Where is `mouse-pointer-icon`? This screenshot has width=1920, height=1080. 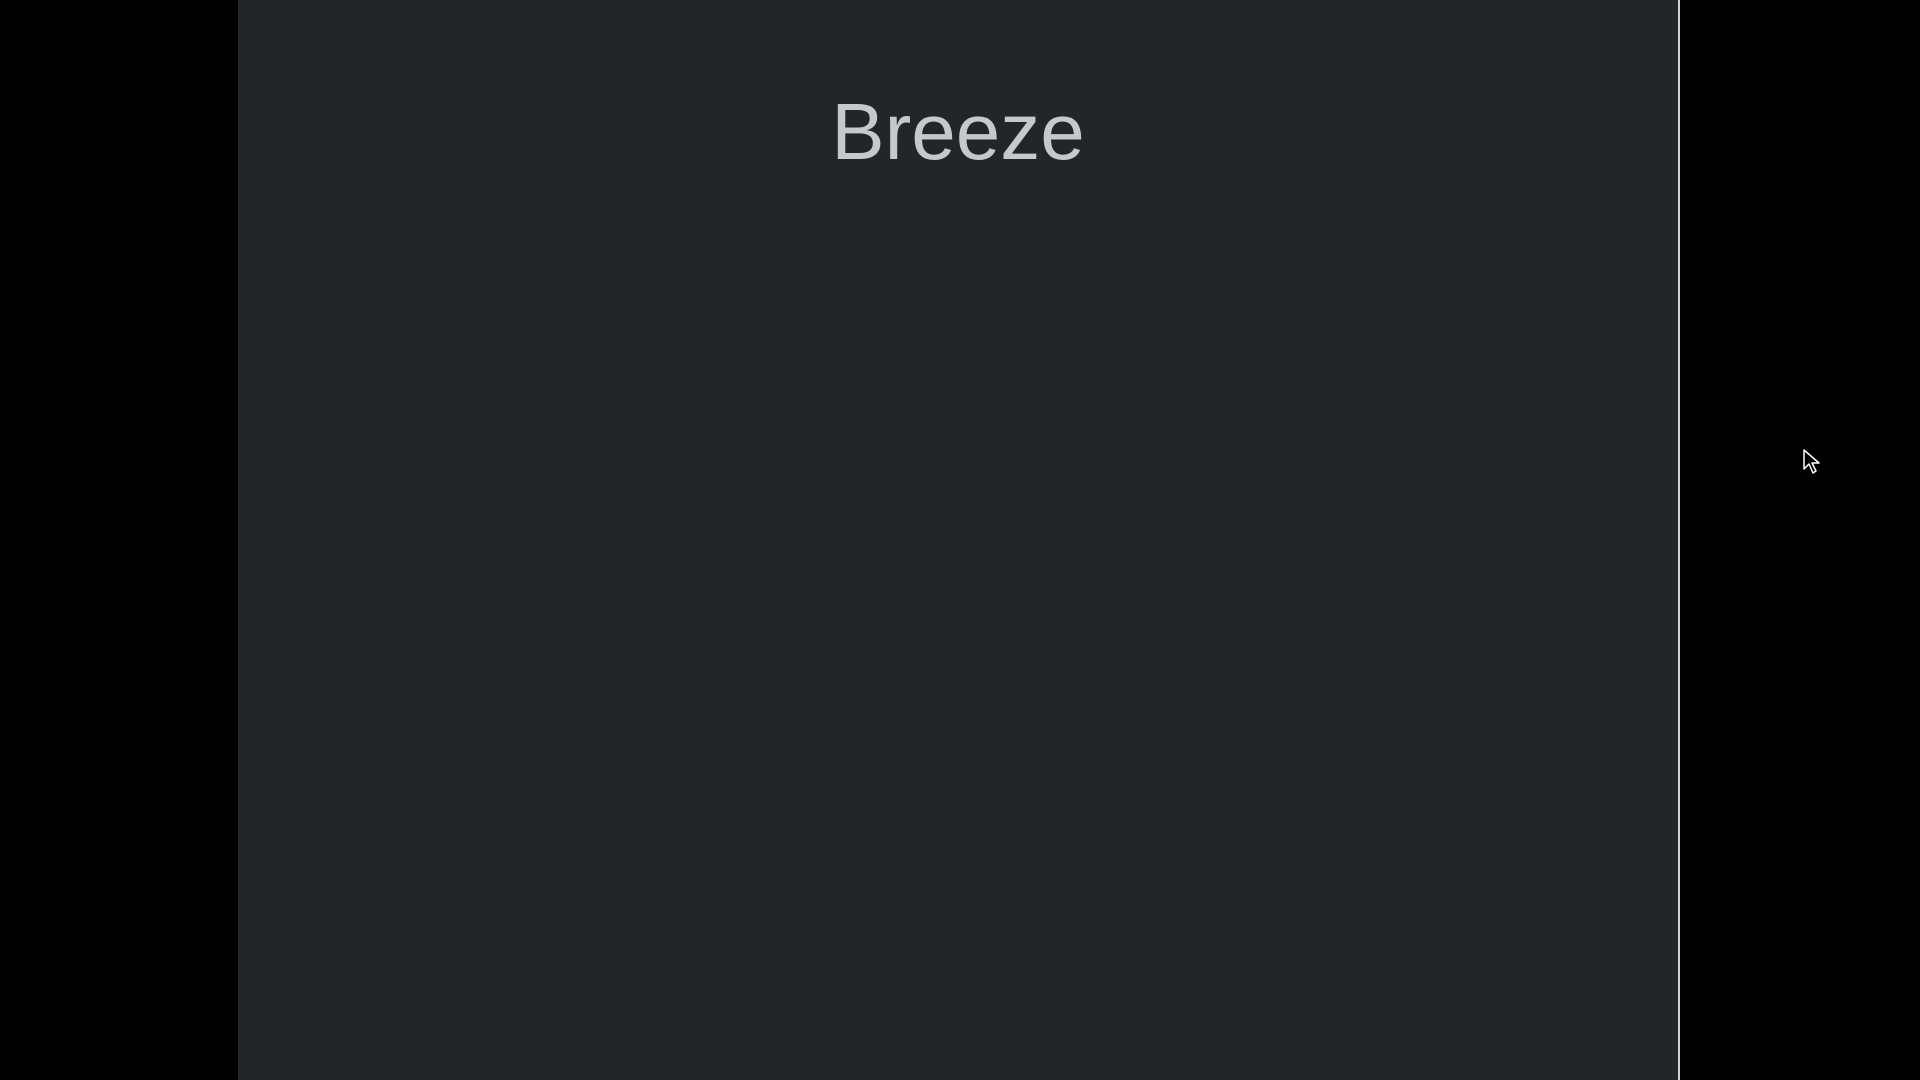 mouse-pointer-icon is located at coordinates (1811, 461).